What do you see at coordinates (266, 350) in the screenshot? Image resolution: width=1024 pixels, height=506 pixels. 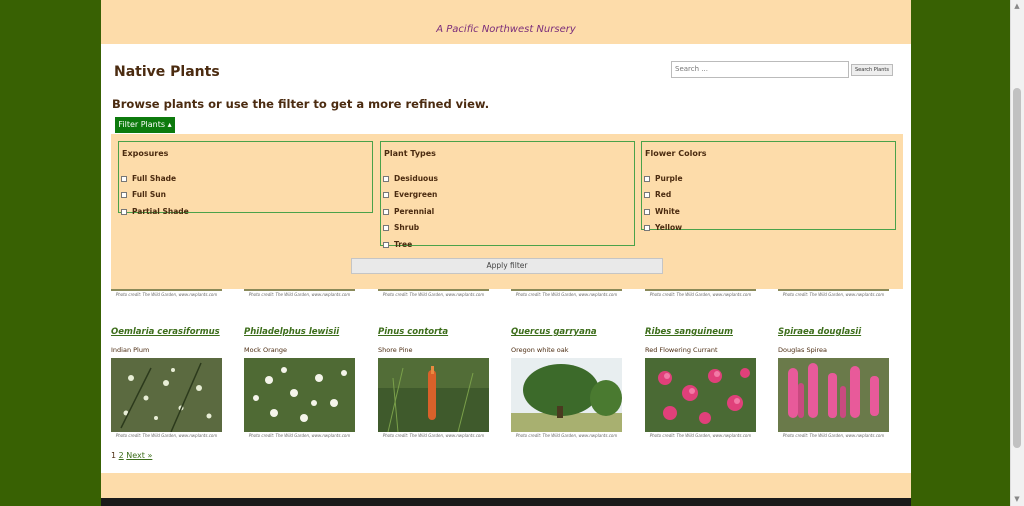 I see `plant-common-name: Mock Orange` at bounding box center [266, 350].